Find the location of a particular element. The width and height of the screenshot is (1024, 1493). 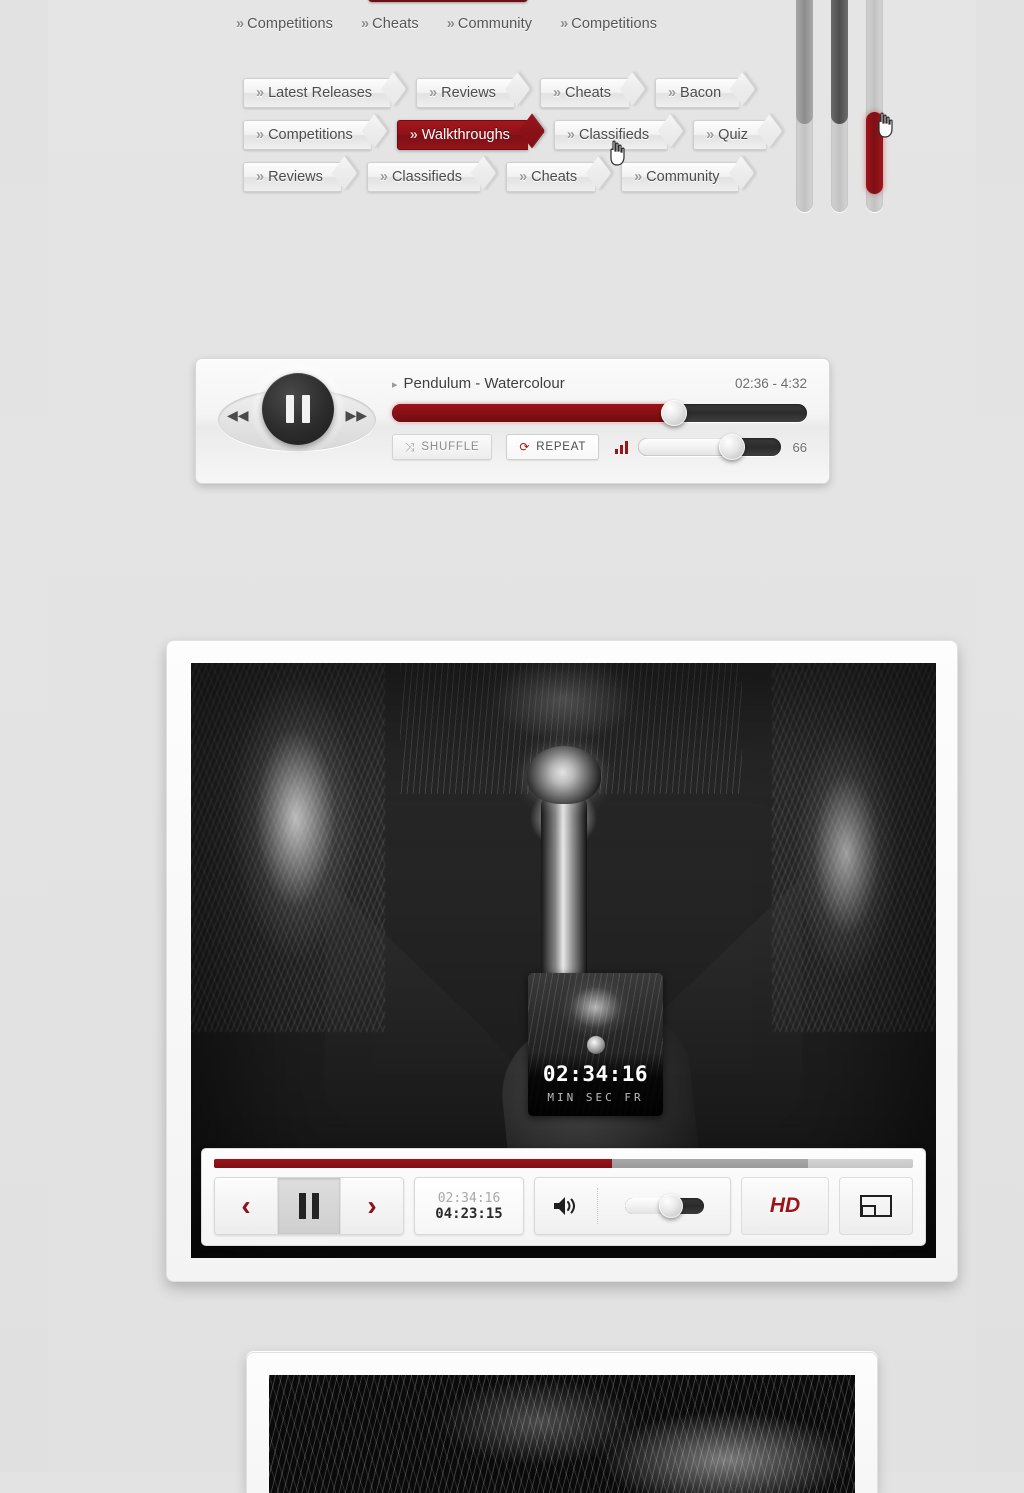

audio-volume-knob is located at coordinates (732, 447).